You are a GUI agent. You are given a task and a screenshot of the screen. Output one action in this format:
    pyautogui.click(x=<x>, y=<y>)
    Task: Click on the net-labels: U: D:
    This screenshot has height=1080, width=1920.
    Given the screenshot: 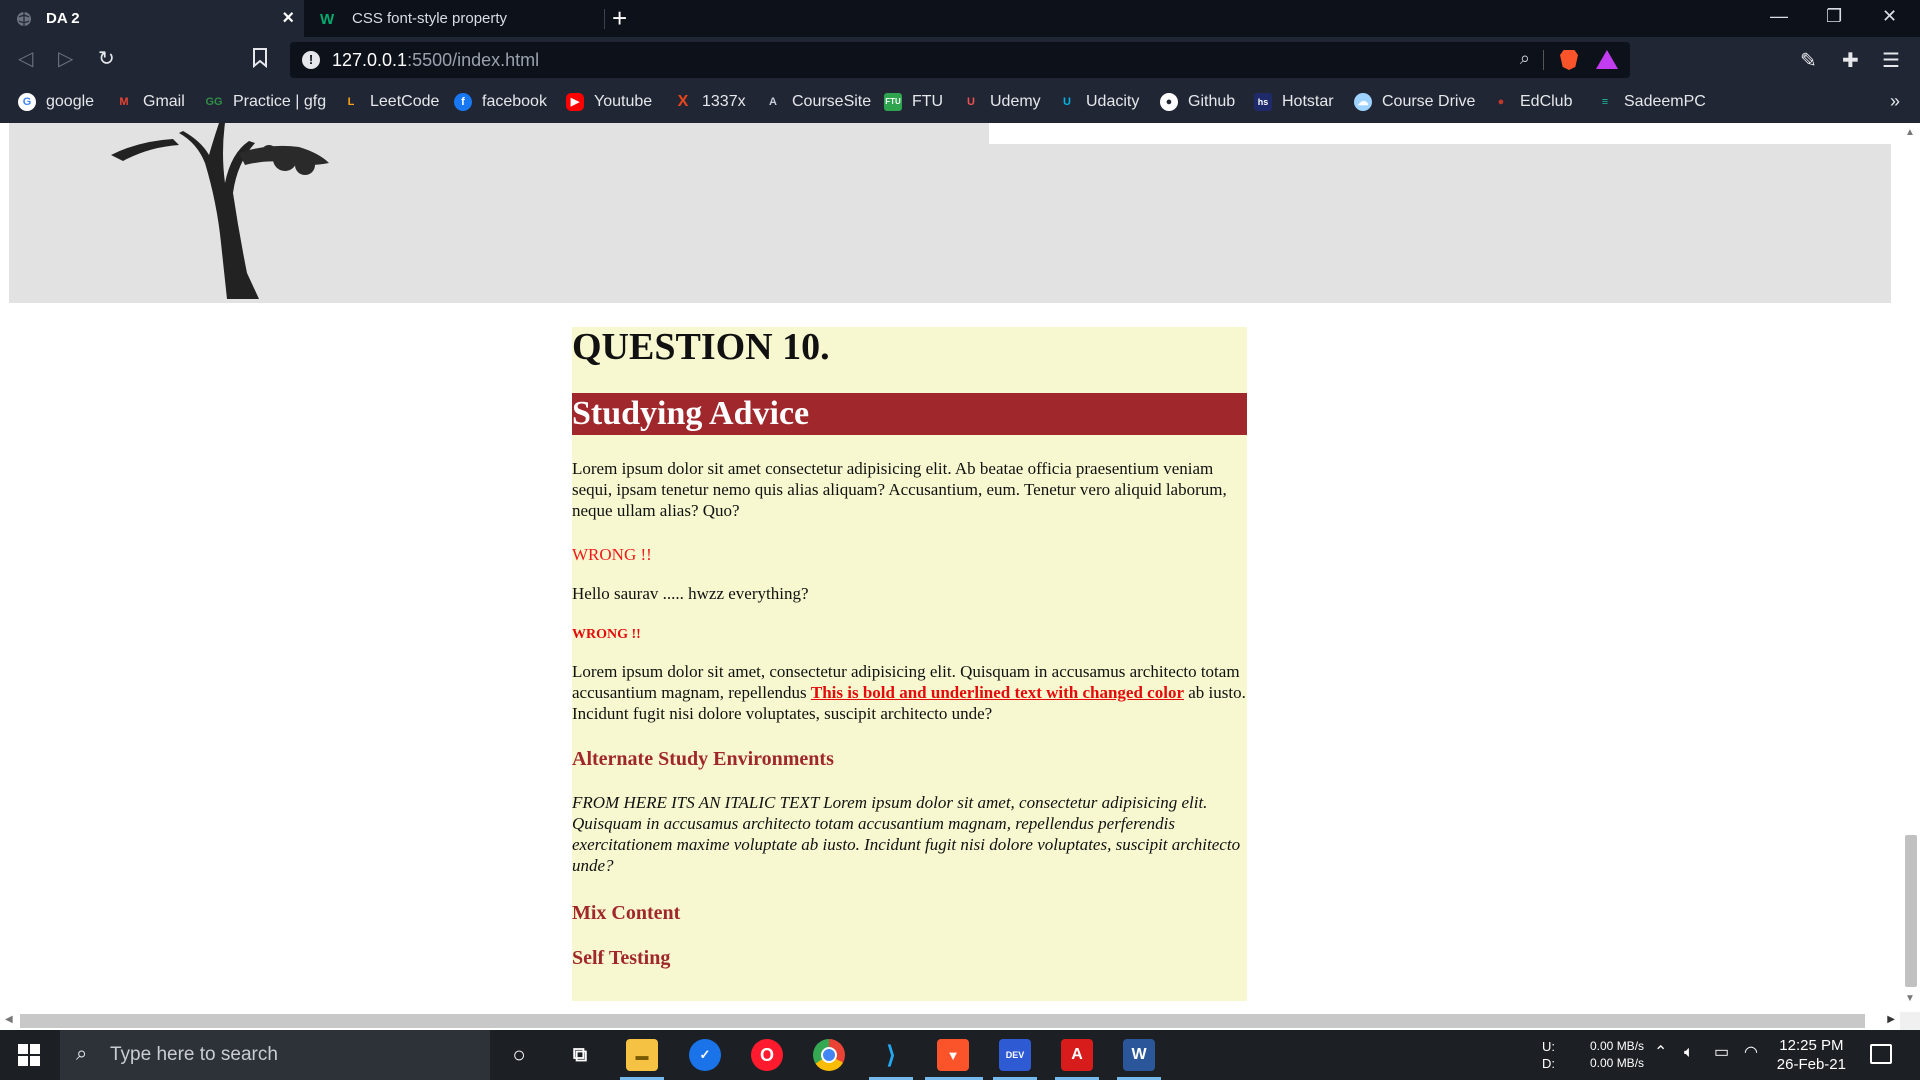 What is the action you would take?
    pyautogui.click(x=1548, y=1055)
    